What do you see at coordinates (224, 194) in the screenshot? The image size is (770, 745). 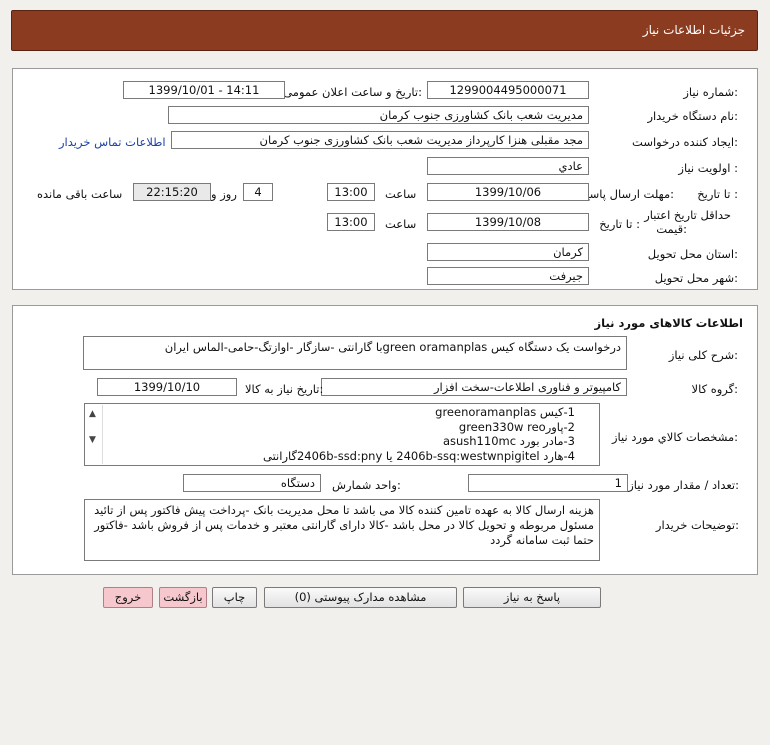 I see `days-label: روز و` at bounding box center [224, 194].